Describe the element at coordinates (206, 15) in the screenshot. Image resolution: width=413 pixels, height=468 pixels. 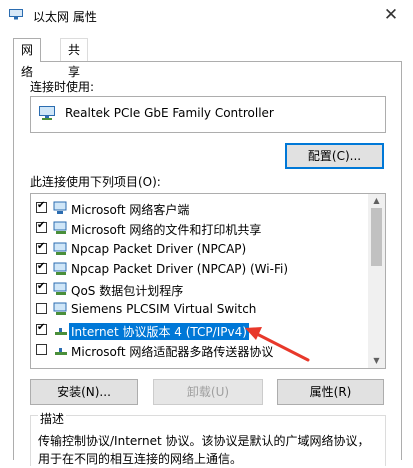
I see `title-bar: 以太网 属性 ✕` at that location.